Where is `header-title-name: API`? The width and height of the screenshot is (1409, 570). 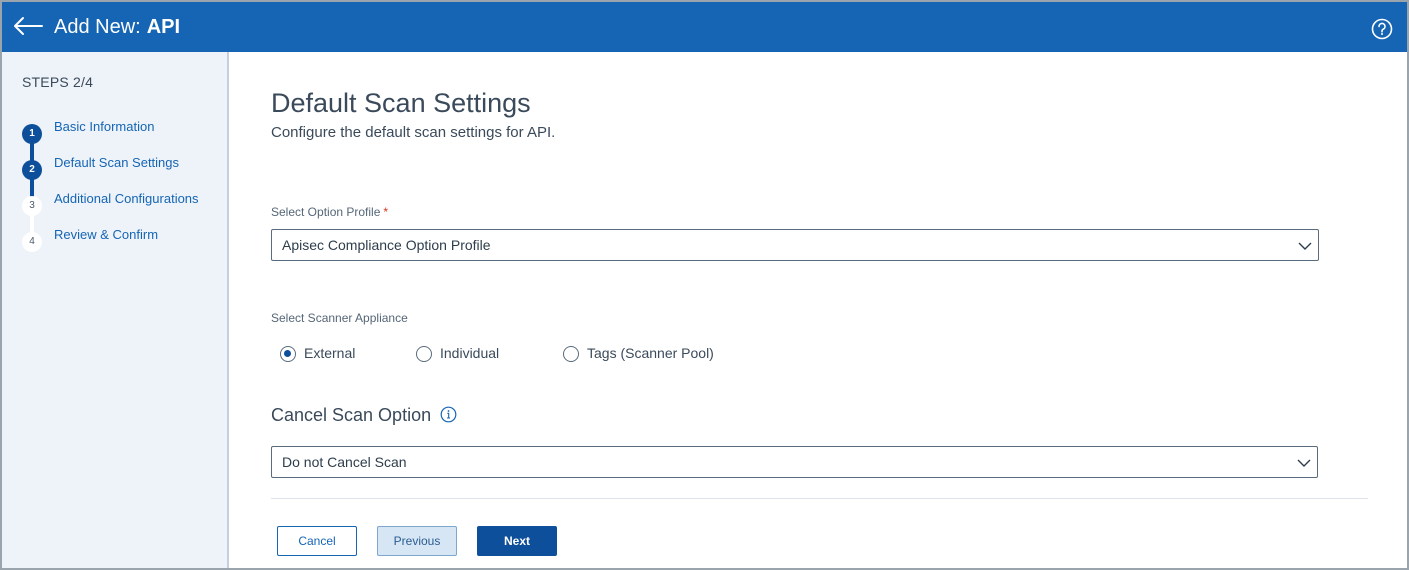
header-title-name: API is located at coordinates (163, 27).